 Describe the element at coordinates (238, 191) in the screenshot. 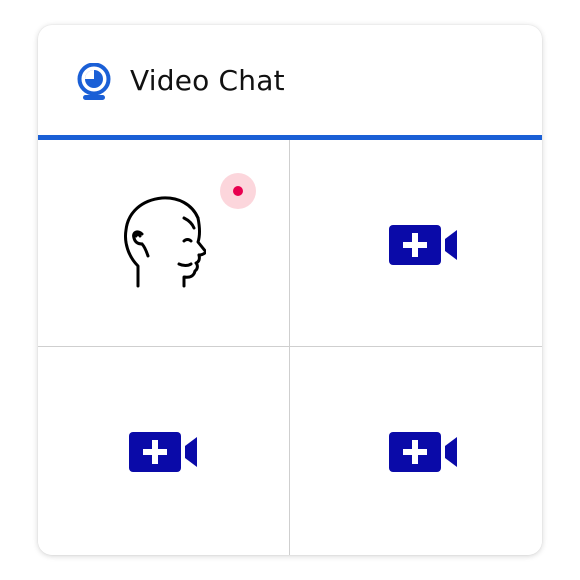

I see `recording-indicator` at that location.